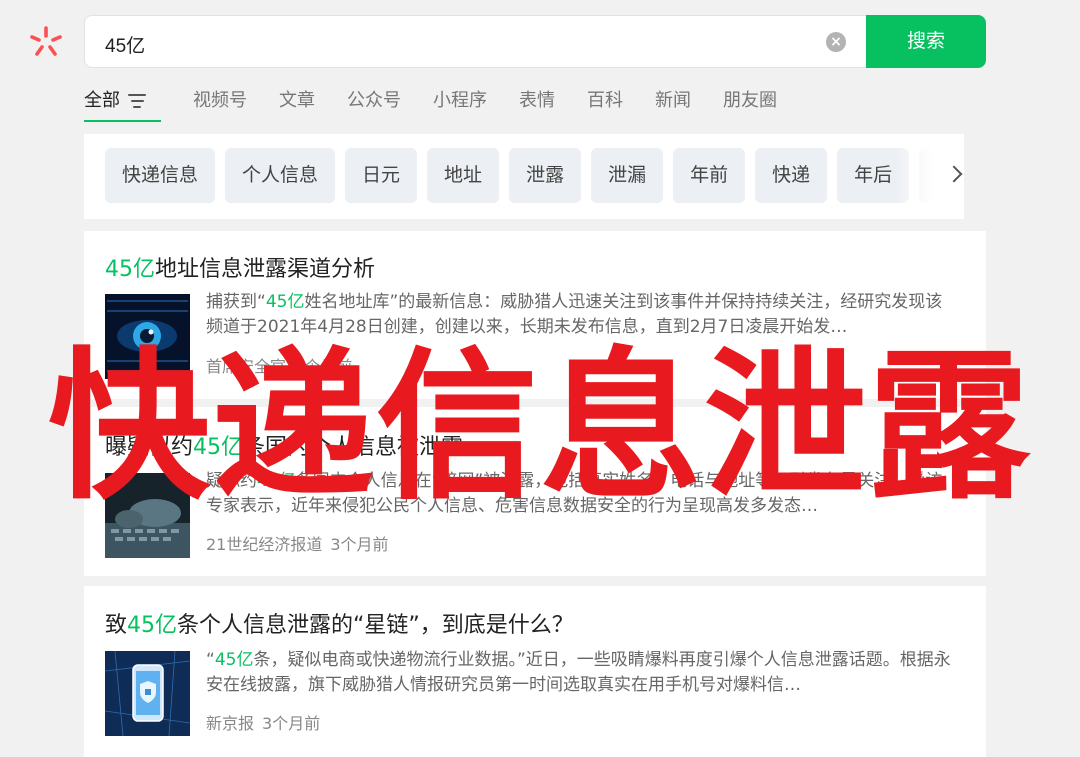 Image resolution: width=1080 pixels, height=757 pixels. I want to click on result-meta: 21世纪经济报道 3个月前, so click(297, 543).